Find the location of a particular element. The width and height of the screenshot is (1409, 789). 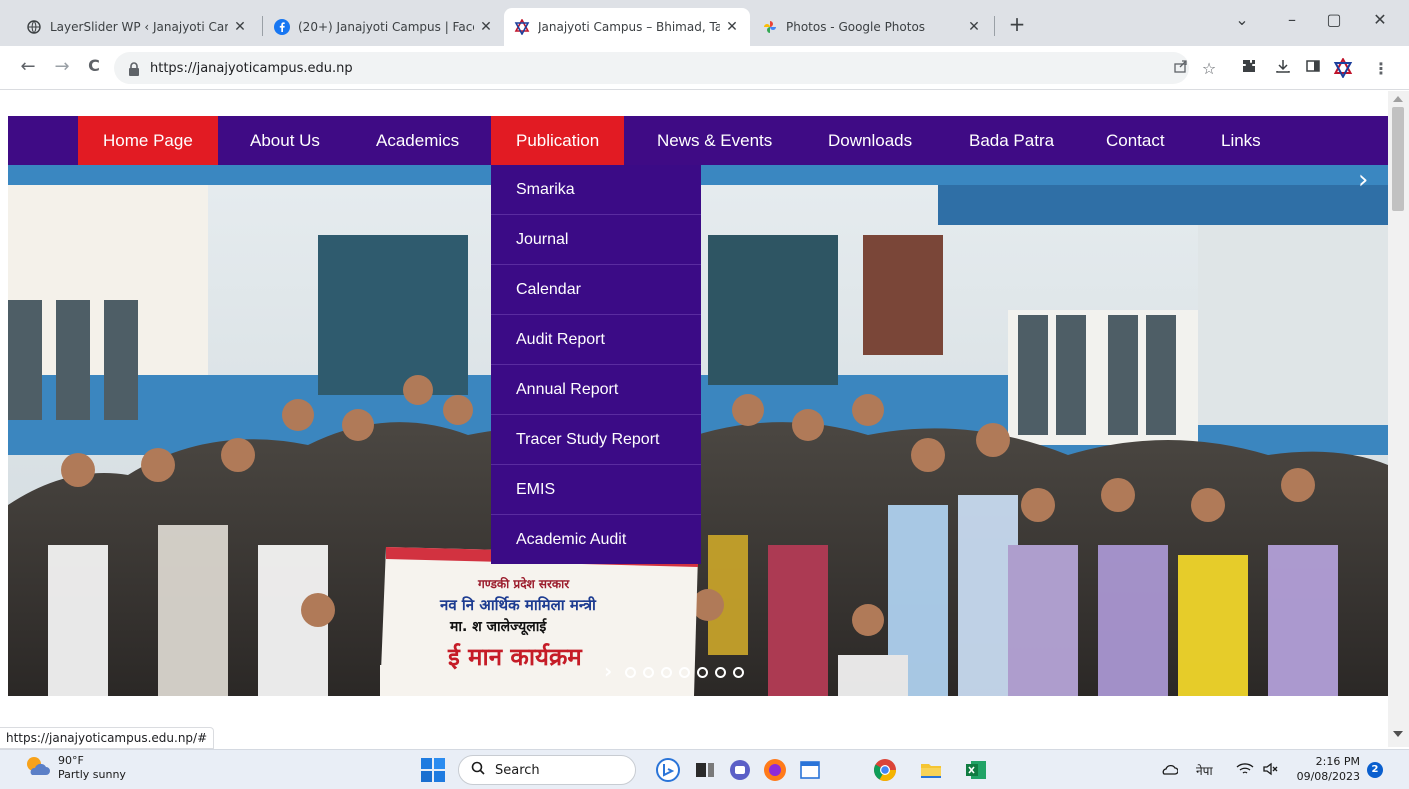

extensions-icon is located at coordinates (1249, 69).